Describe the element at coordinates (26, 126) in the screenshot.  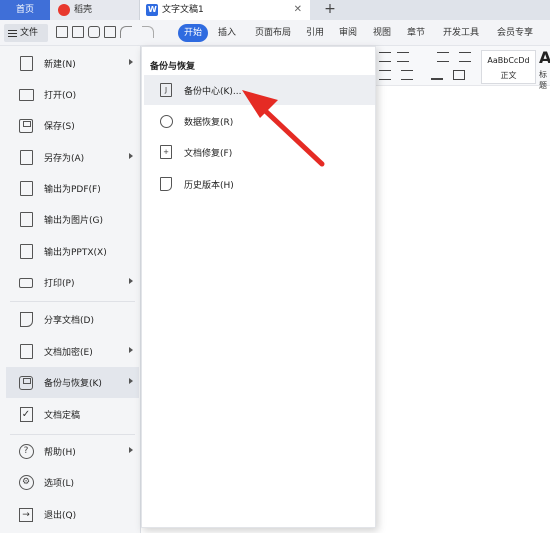
I see `save-icon` at that location.